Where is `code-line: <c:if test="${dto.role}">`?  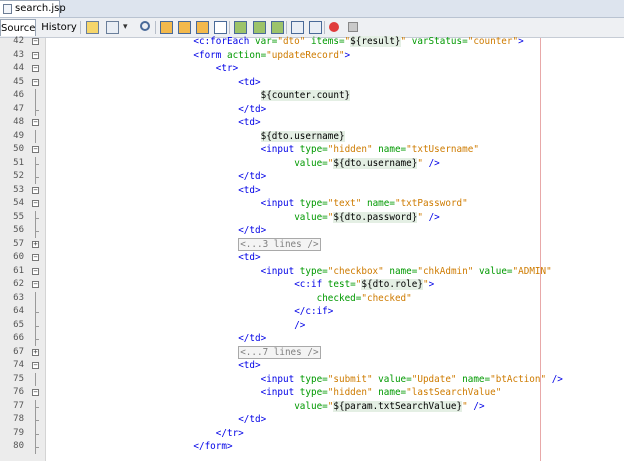 code-line: <c:if test="${dto.role}"> is located at coordinates (335, 284).